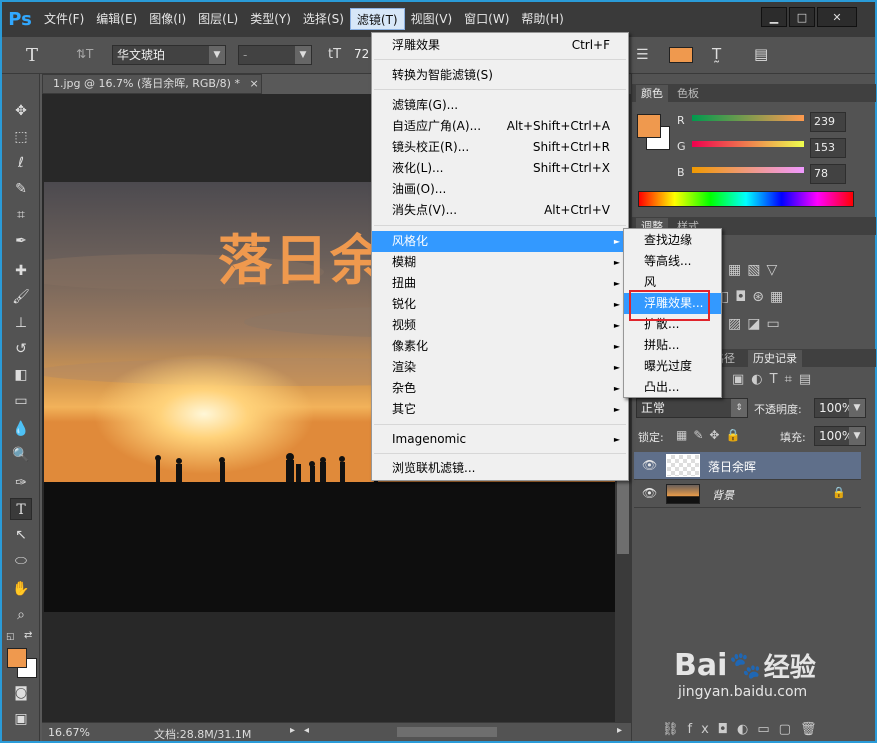 This screenshot has width=877, height=743. Describe the element at coordinates (711, 435) in the screenshot. I see `lock-icons: ▦✎✥🔒` at that location.